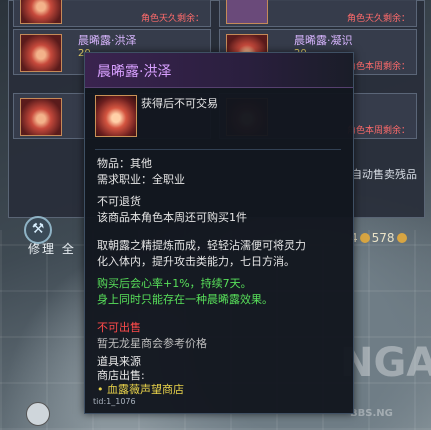 This screenshot has height=430, width=431. I want to click on currency-display: 4578, so click(379, 238).